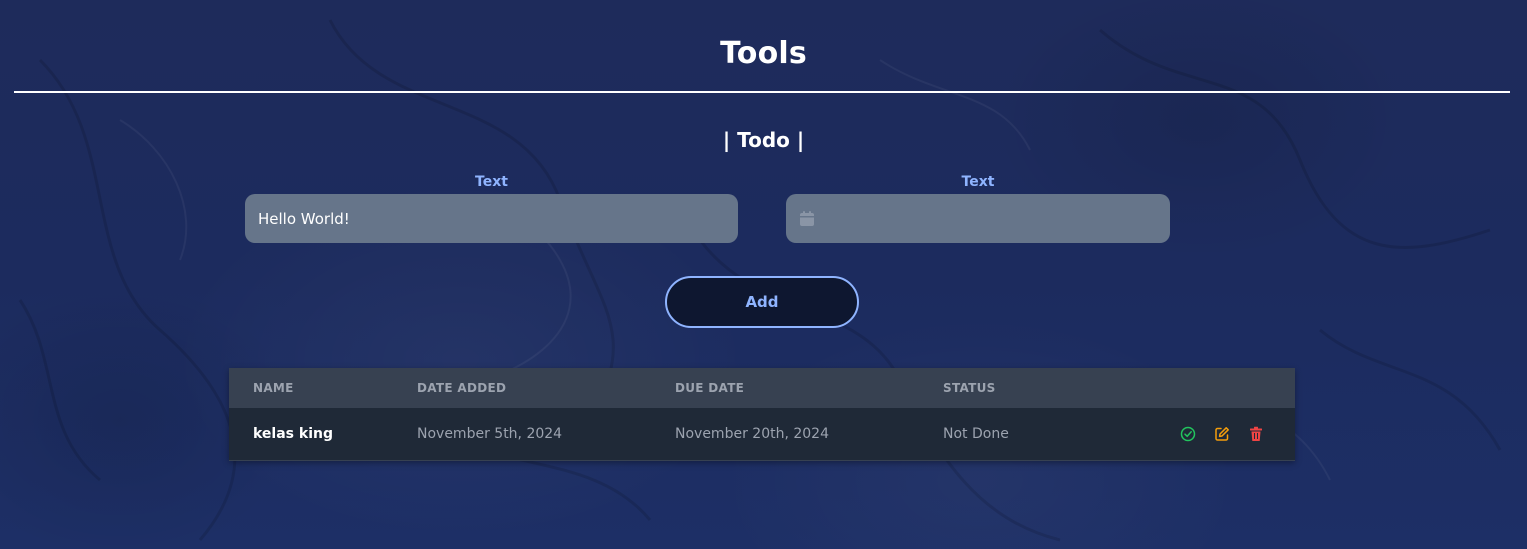 This screenshot has height=549, width=1527. I want to click on row-name: kelas king, so click(293, 434).